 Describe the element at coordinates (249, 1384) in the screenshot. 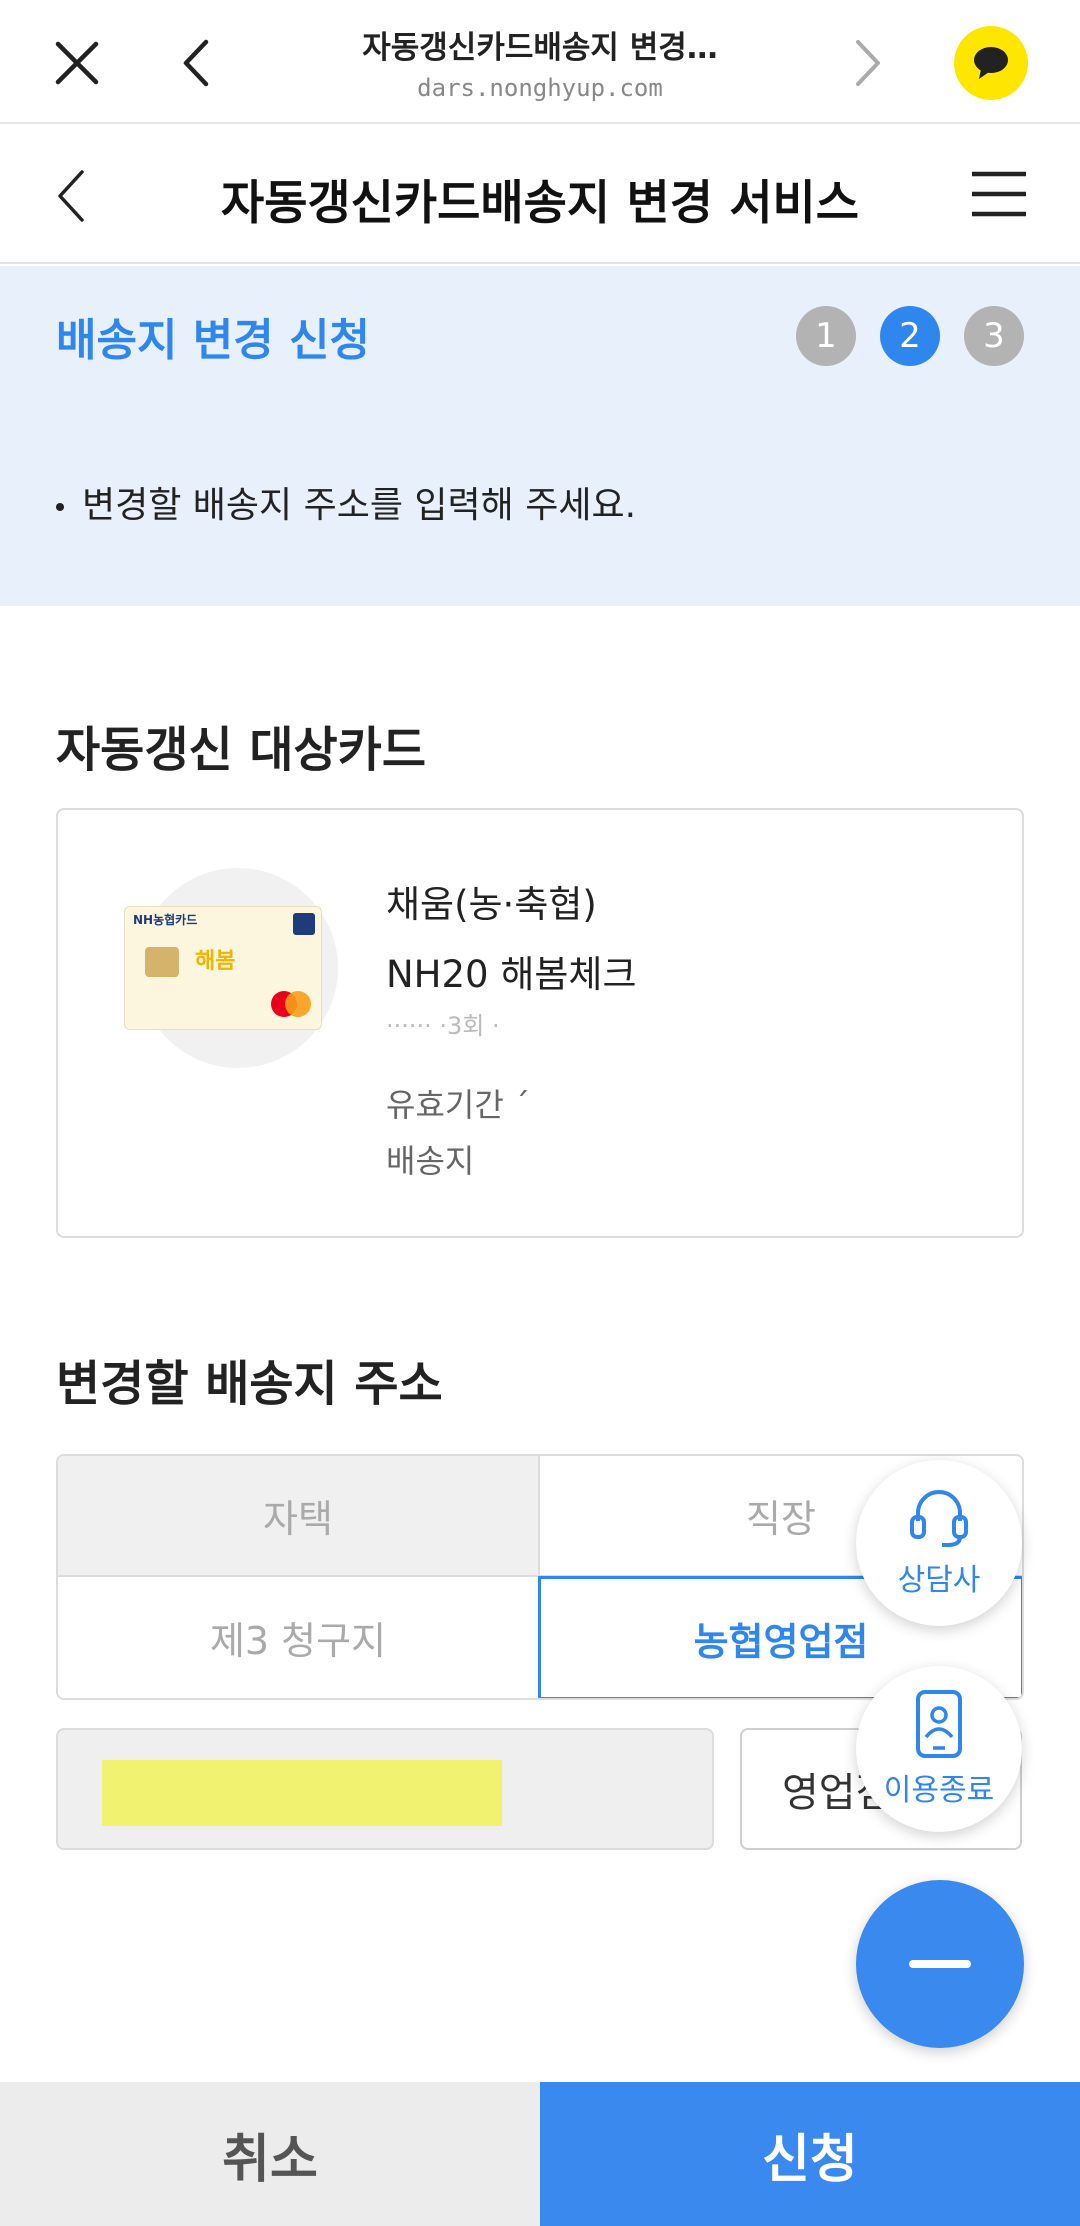

I see `new-address-heading: 변경할 배송지 주소` at that location.